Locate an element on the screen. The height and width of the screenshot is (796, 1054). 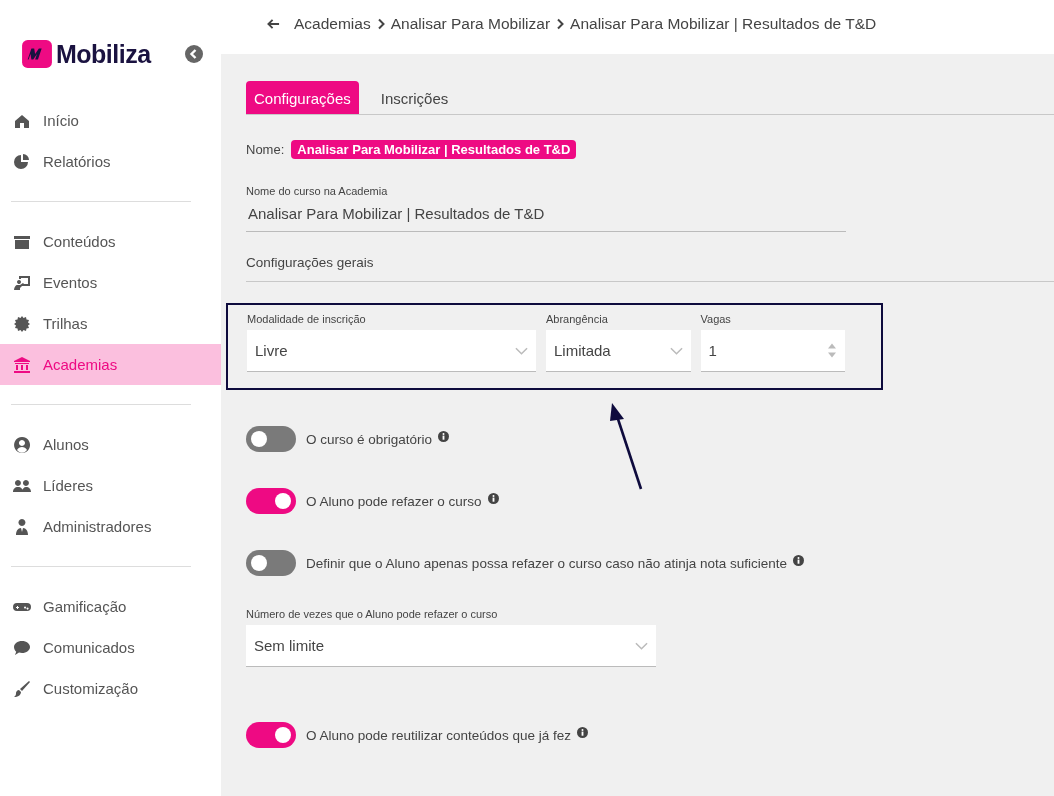
toggle-label: Definir que o Aluno apenas possa refazer o curso caso não atinja nota suficiente is located at coordinates (547, 563).